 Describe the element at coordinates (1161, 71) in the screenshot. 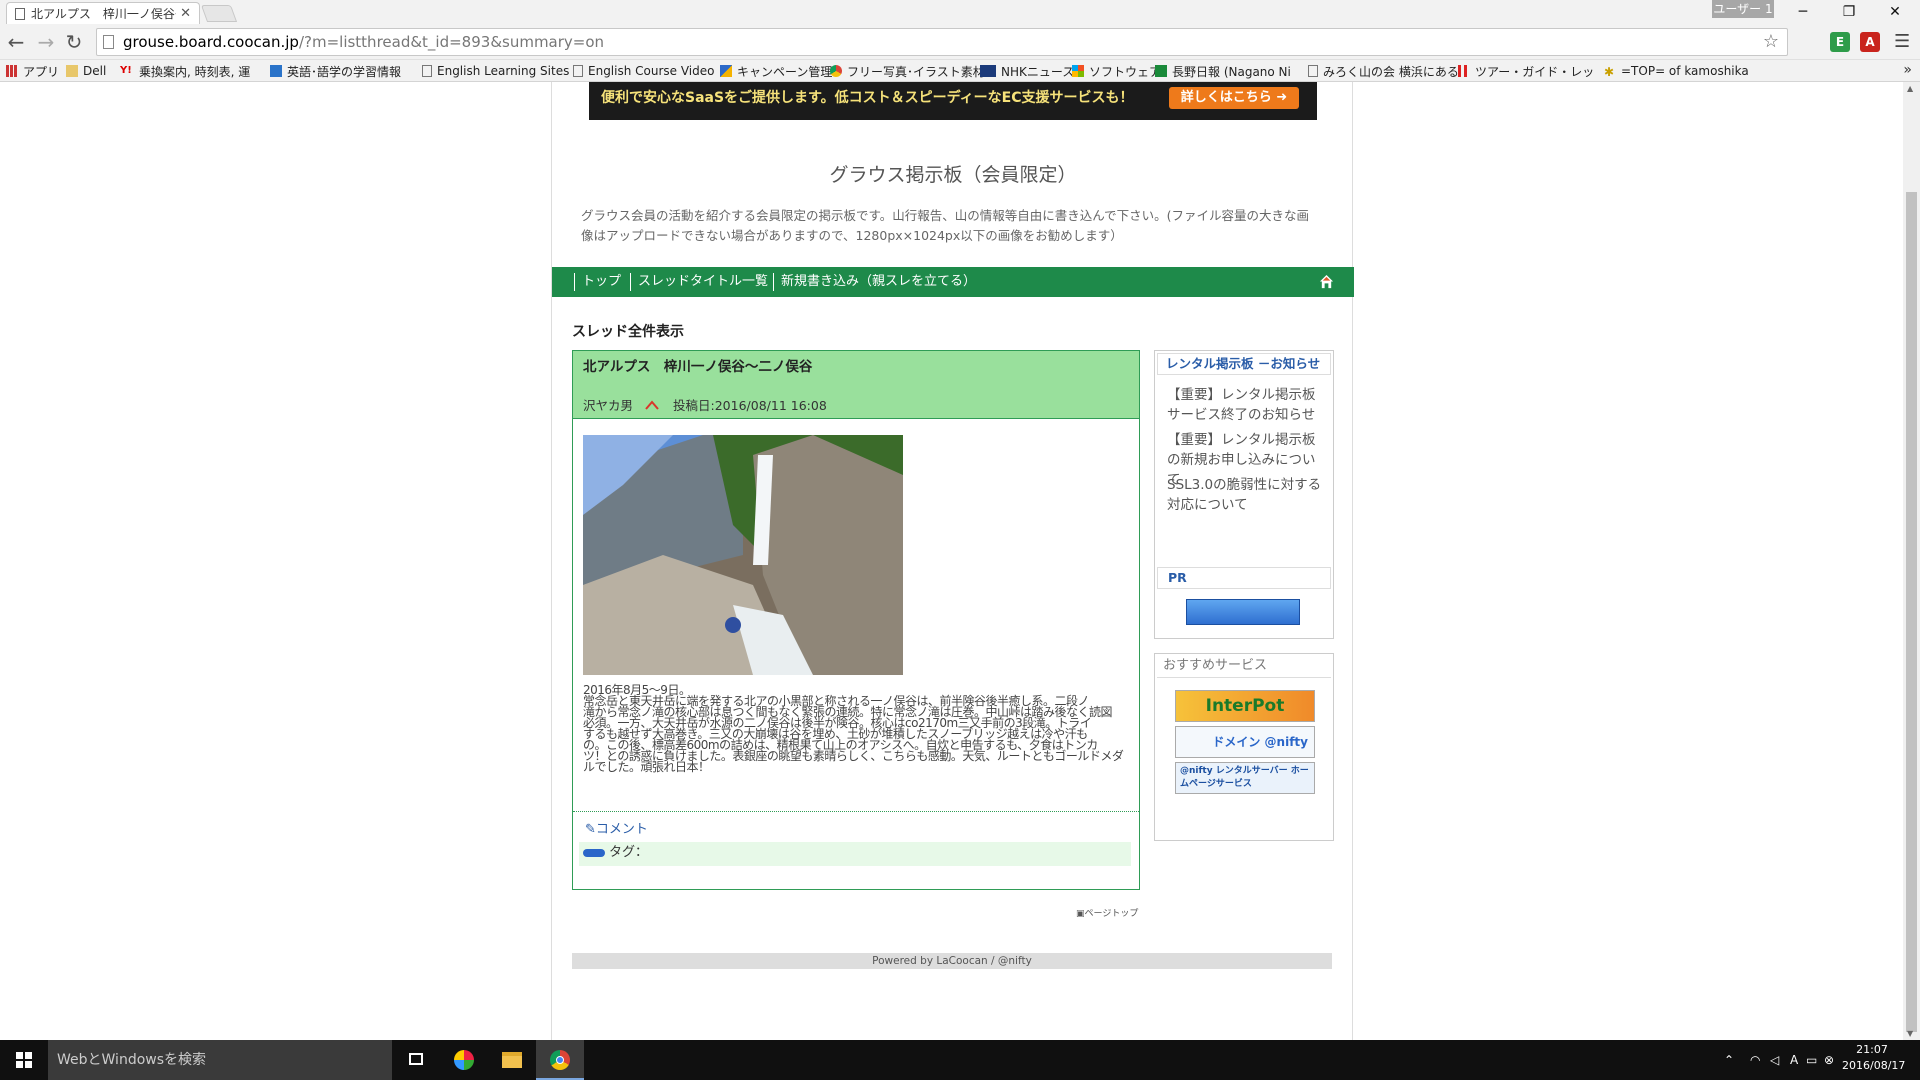

I see `leaf-icon` at that location.